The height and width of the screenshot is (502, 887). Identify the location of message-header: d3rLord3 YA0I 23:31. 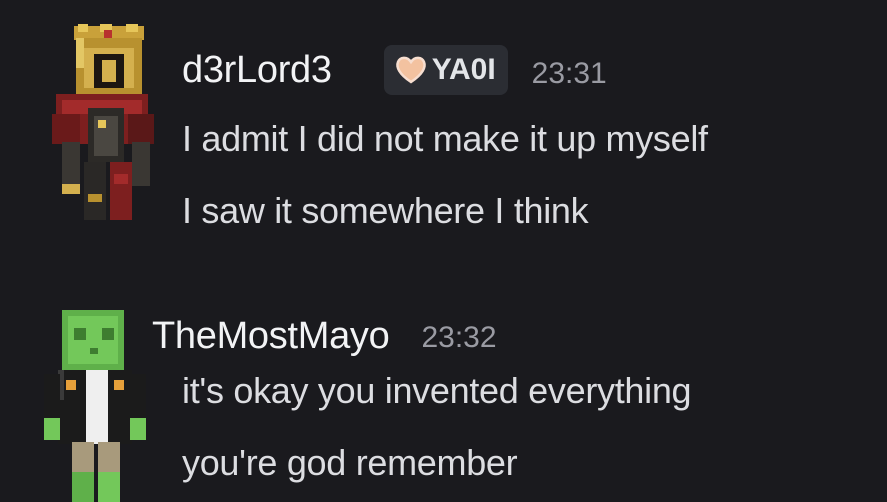
(394, 70).